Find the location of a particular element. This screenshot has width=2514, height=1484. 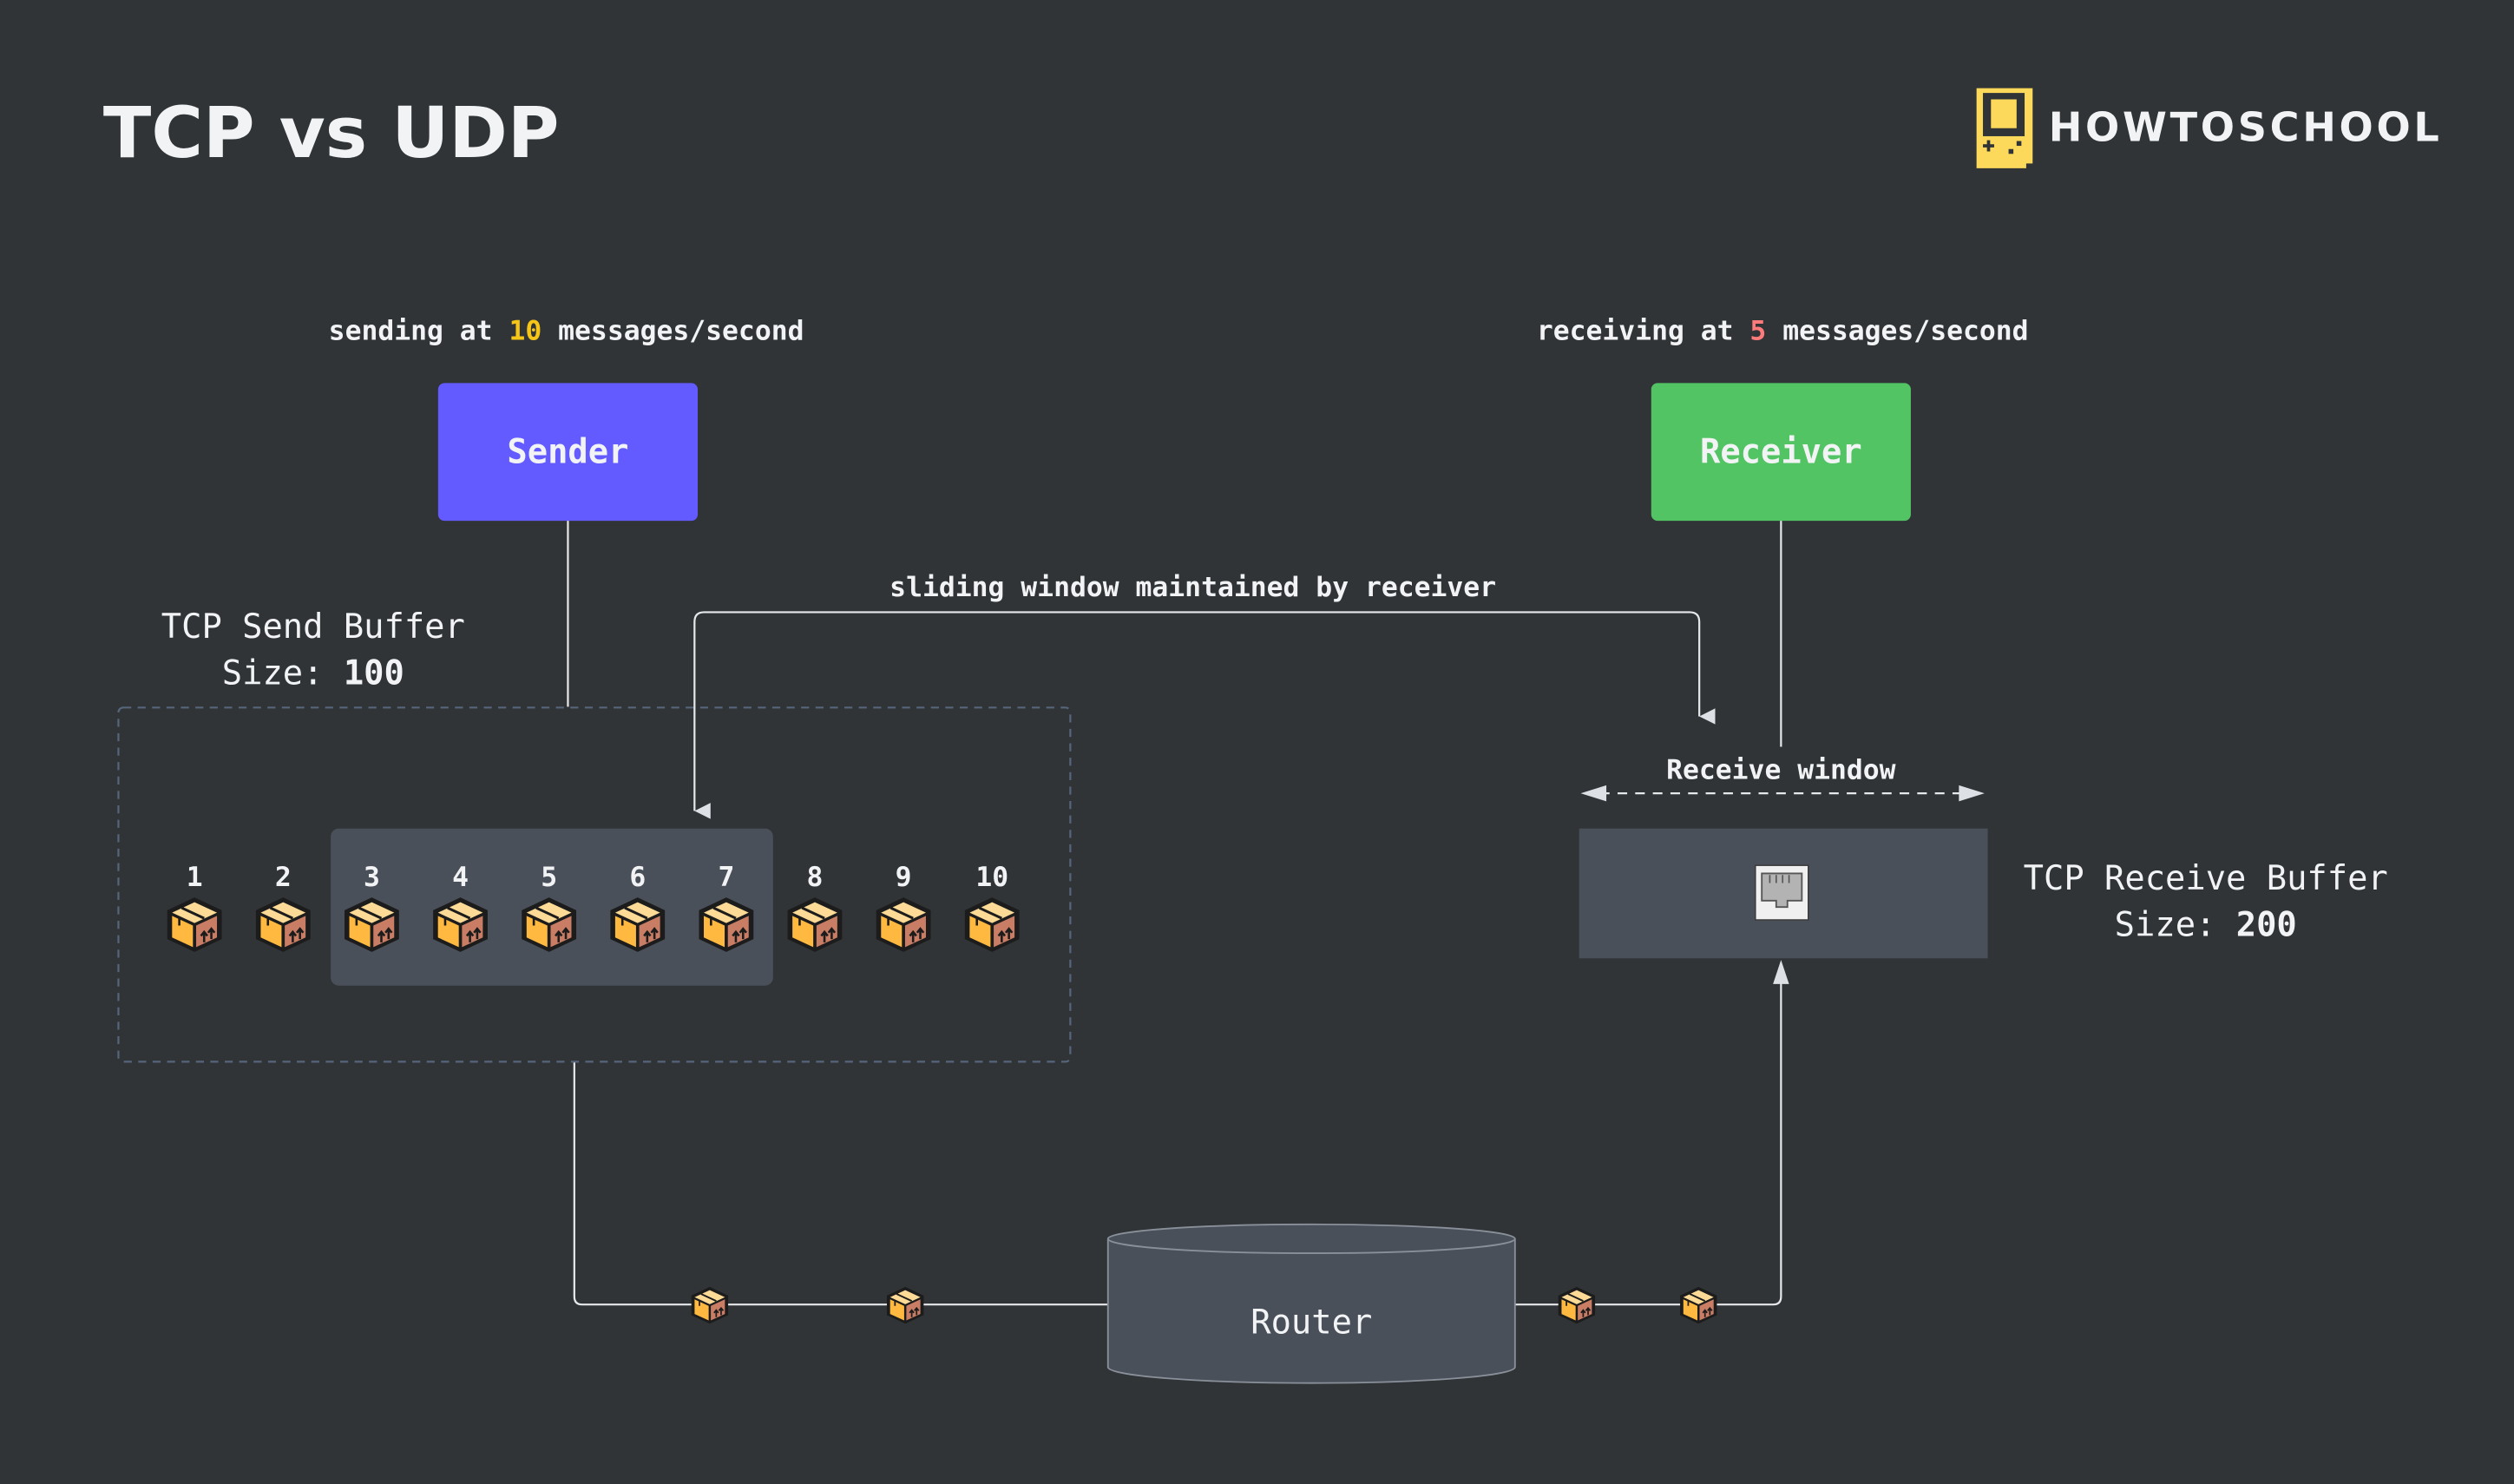

receive-window-arrow is located at coordinates (1782, 793).